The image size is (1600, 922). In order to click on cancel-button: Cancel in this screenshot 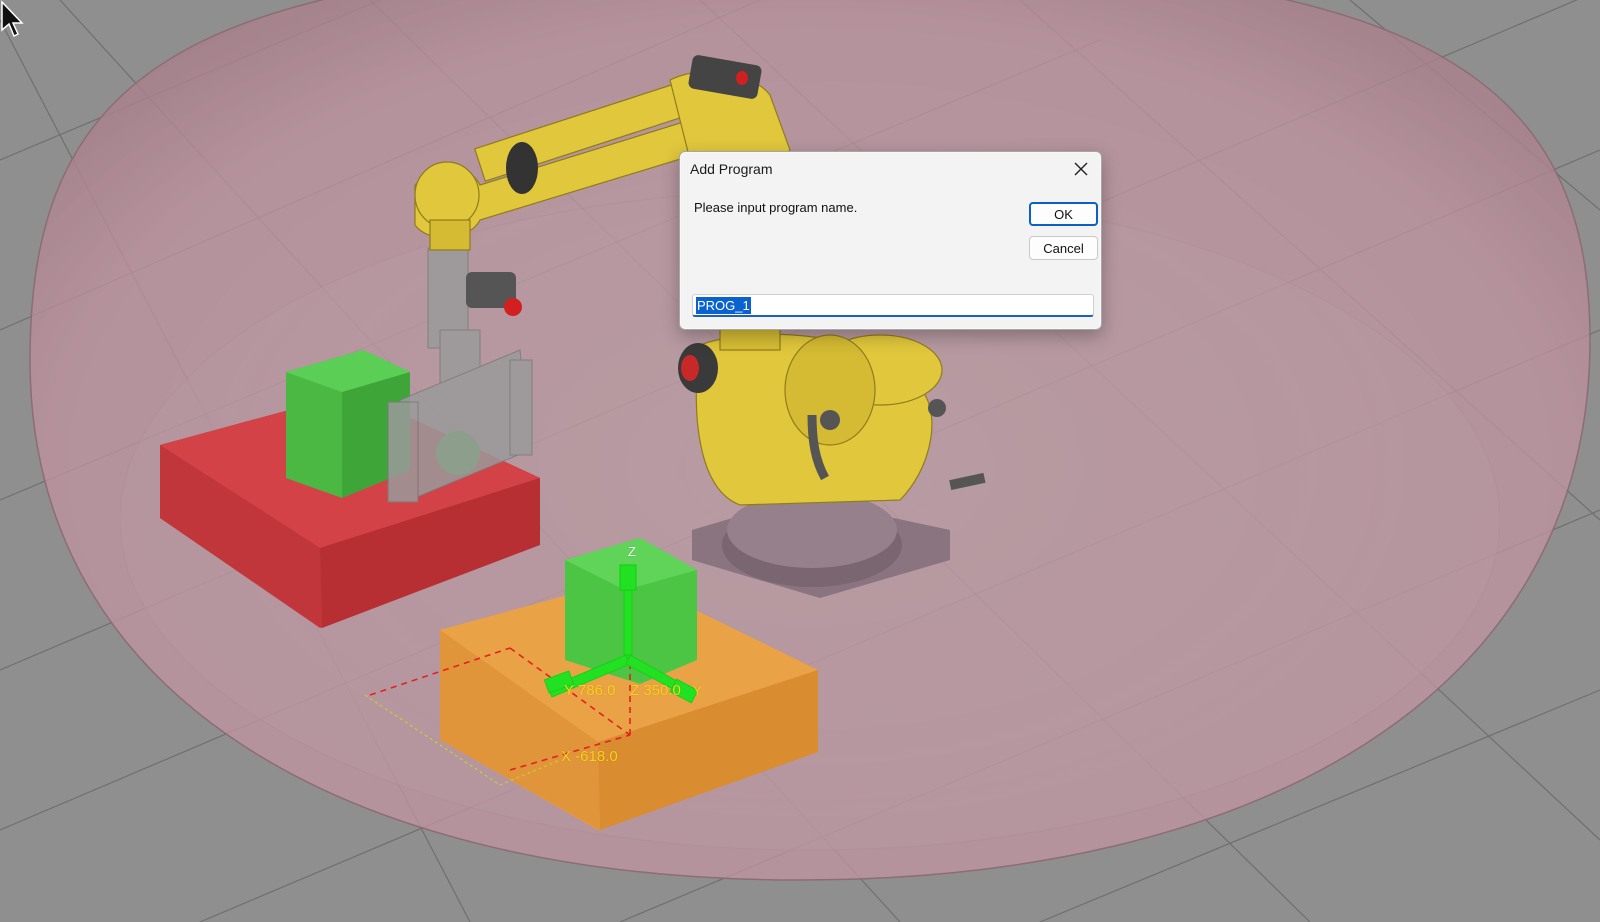, I will do `click(1063, 248)`.